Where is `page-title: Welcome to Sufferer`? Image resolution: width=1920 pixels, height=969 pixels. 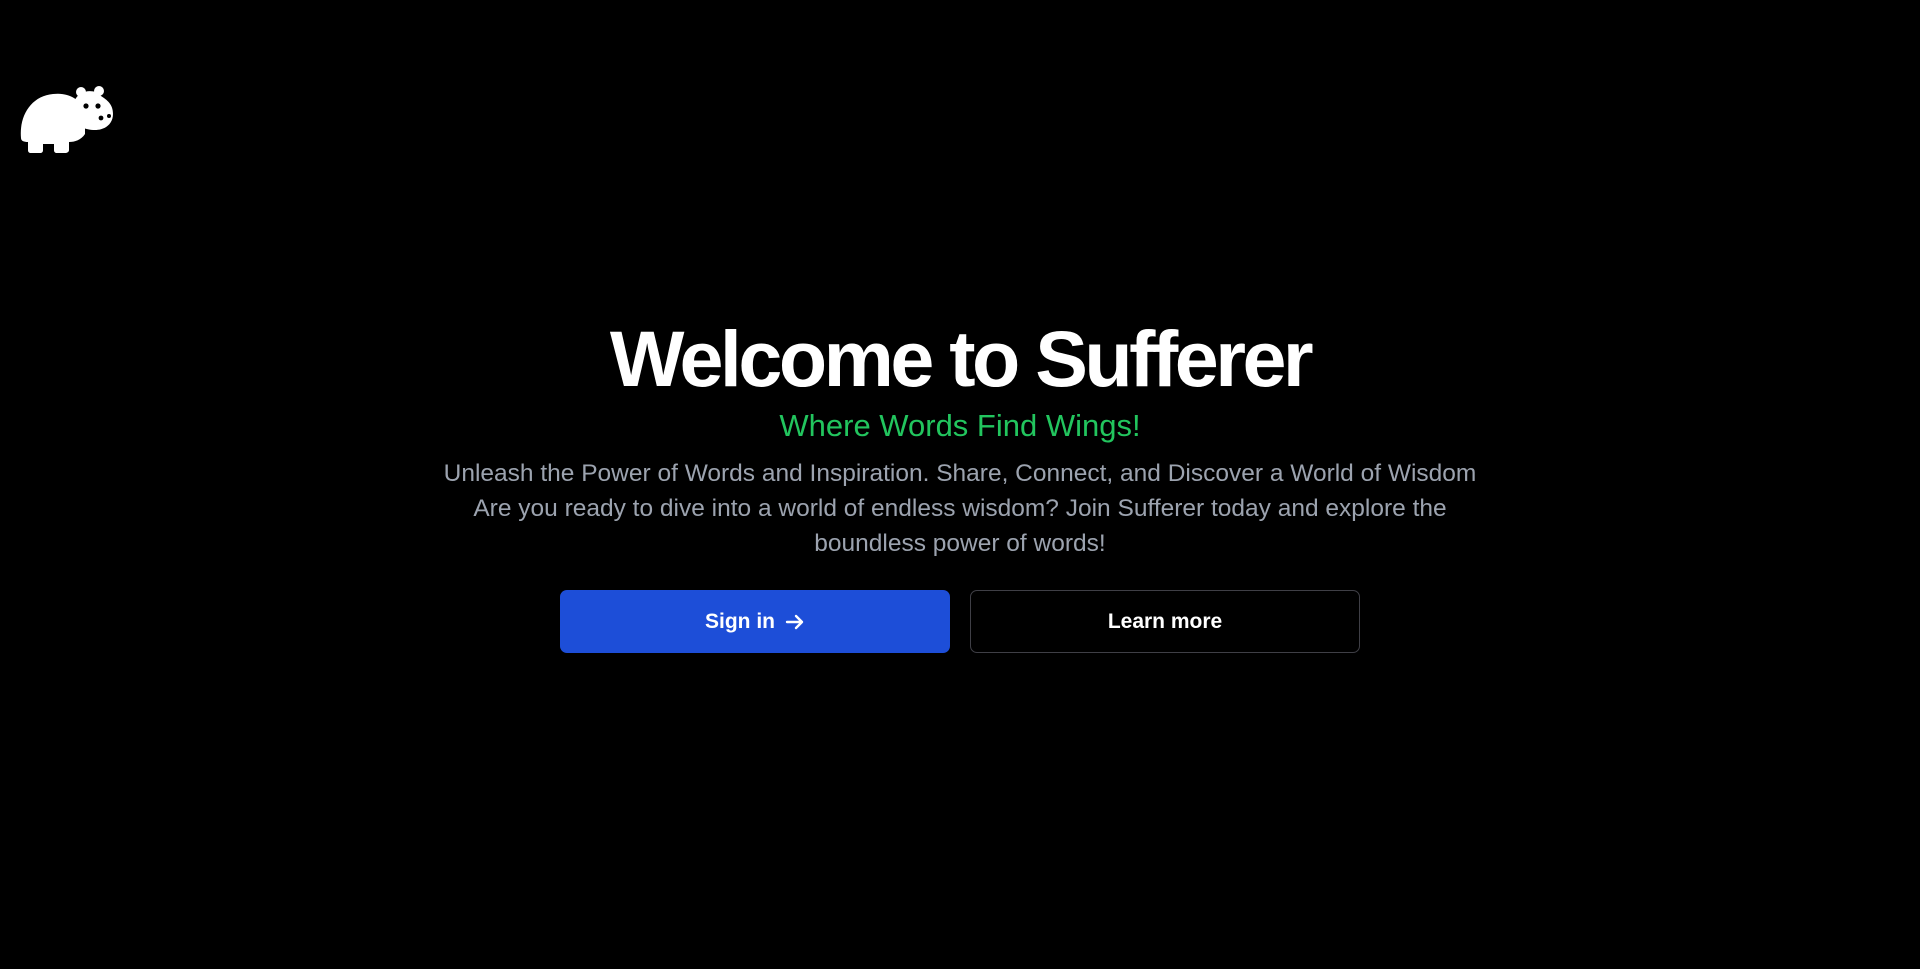 page-title: Welcome to Sufferer is located at coordinates (961, 358).